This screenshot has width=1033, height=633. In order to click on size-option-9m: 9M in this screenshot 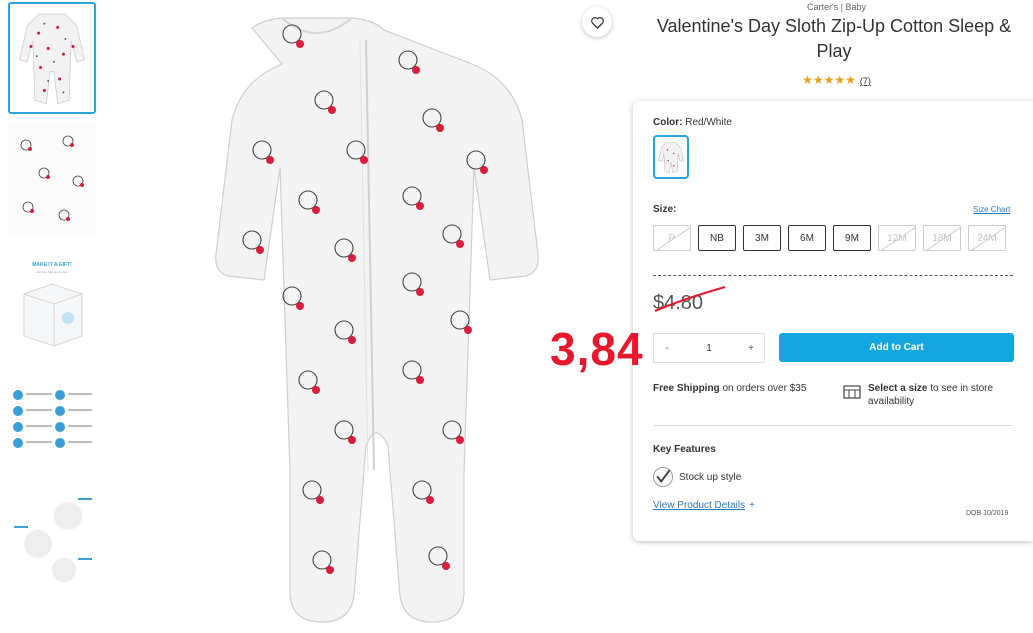, I will do `click(852, 238)`.